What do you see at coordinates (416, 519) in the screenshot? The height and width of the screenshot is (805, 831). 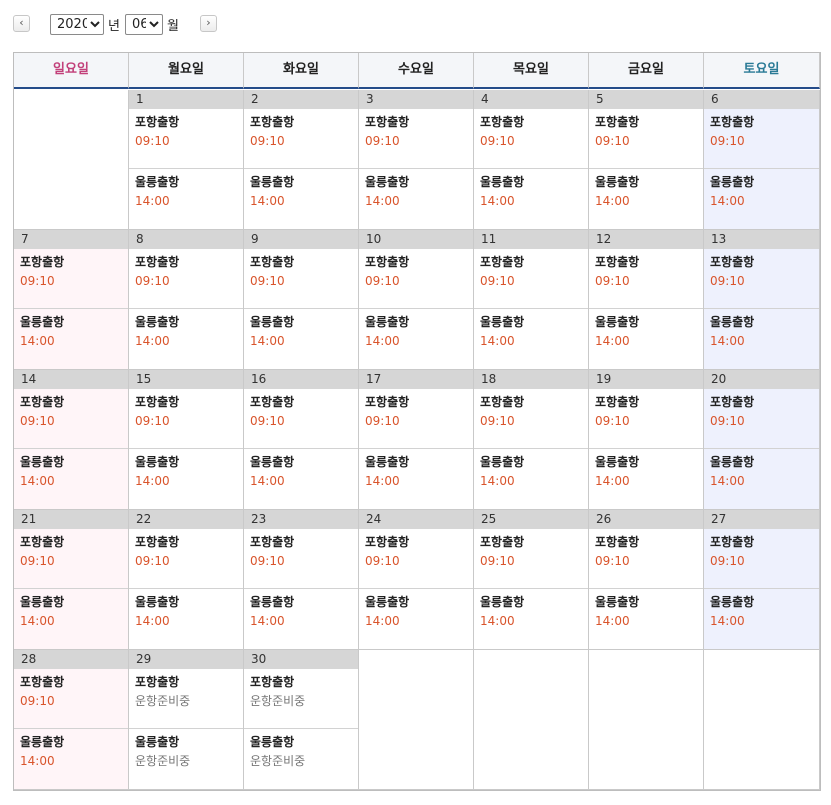 I see `day-number: 24` at bounding box center [416, 519].